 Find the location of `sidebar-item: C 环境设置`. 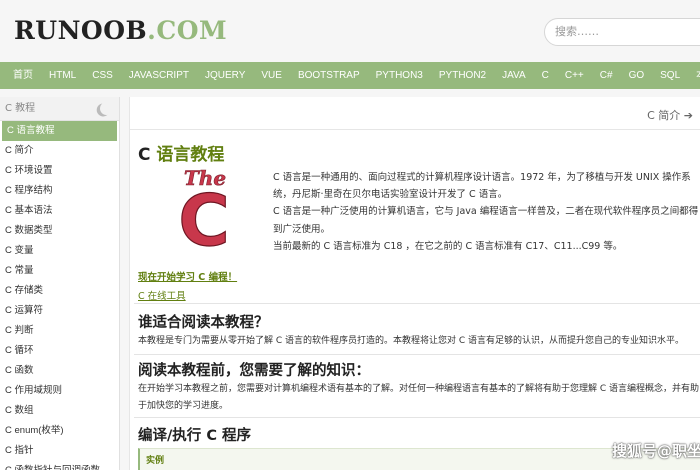

sidebar-item: C 环境设置 is located at coordinates (59, 171).